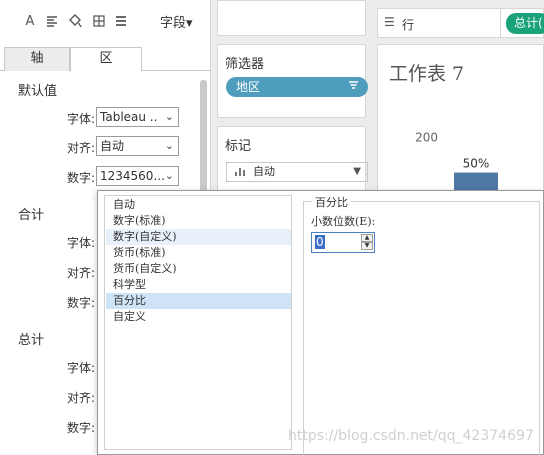  What do you see at coordinates (198, 221) in the screenshot?
I see `format-list-item: 数字(标准)` at bounding box center [198, 221].